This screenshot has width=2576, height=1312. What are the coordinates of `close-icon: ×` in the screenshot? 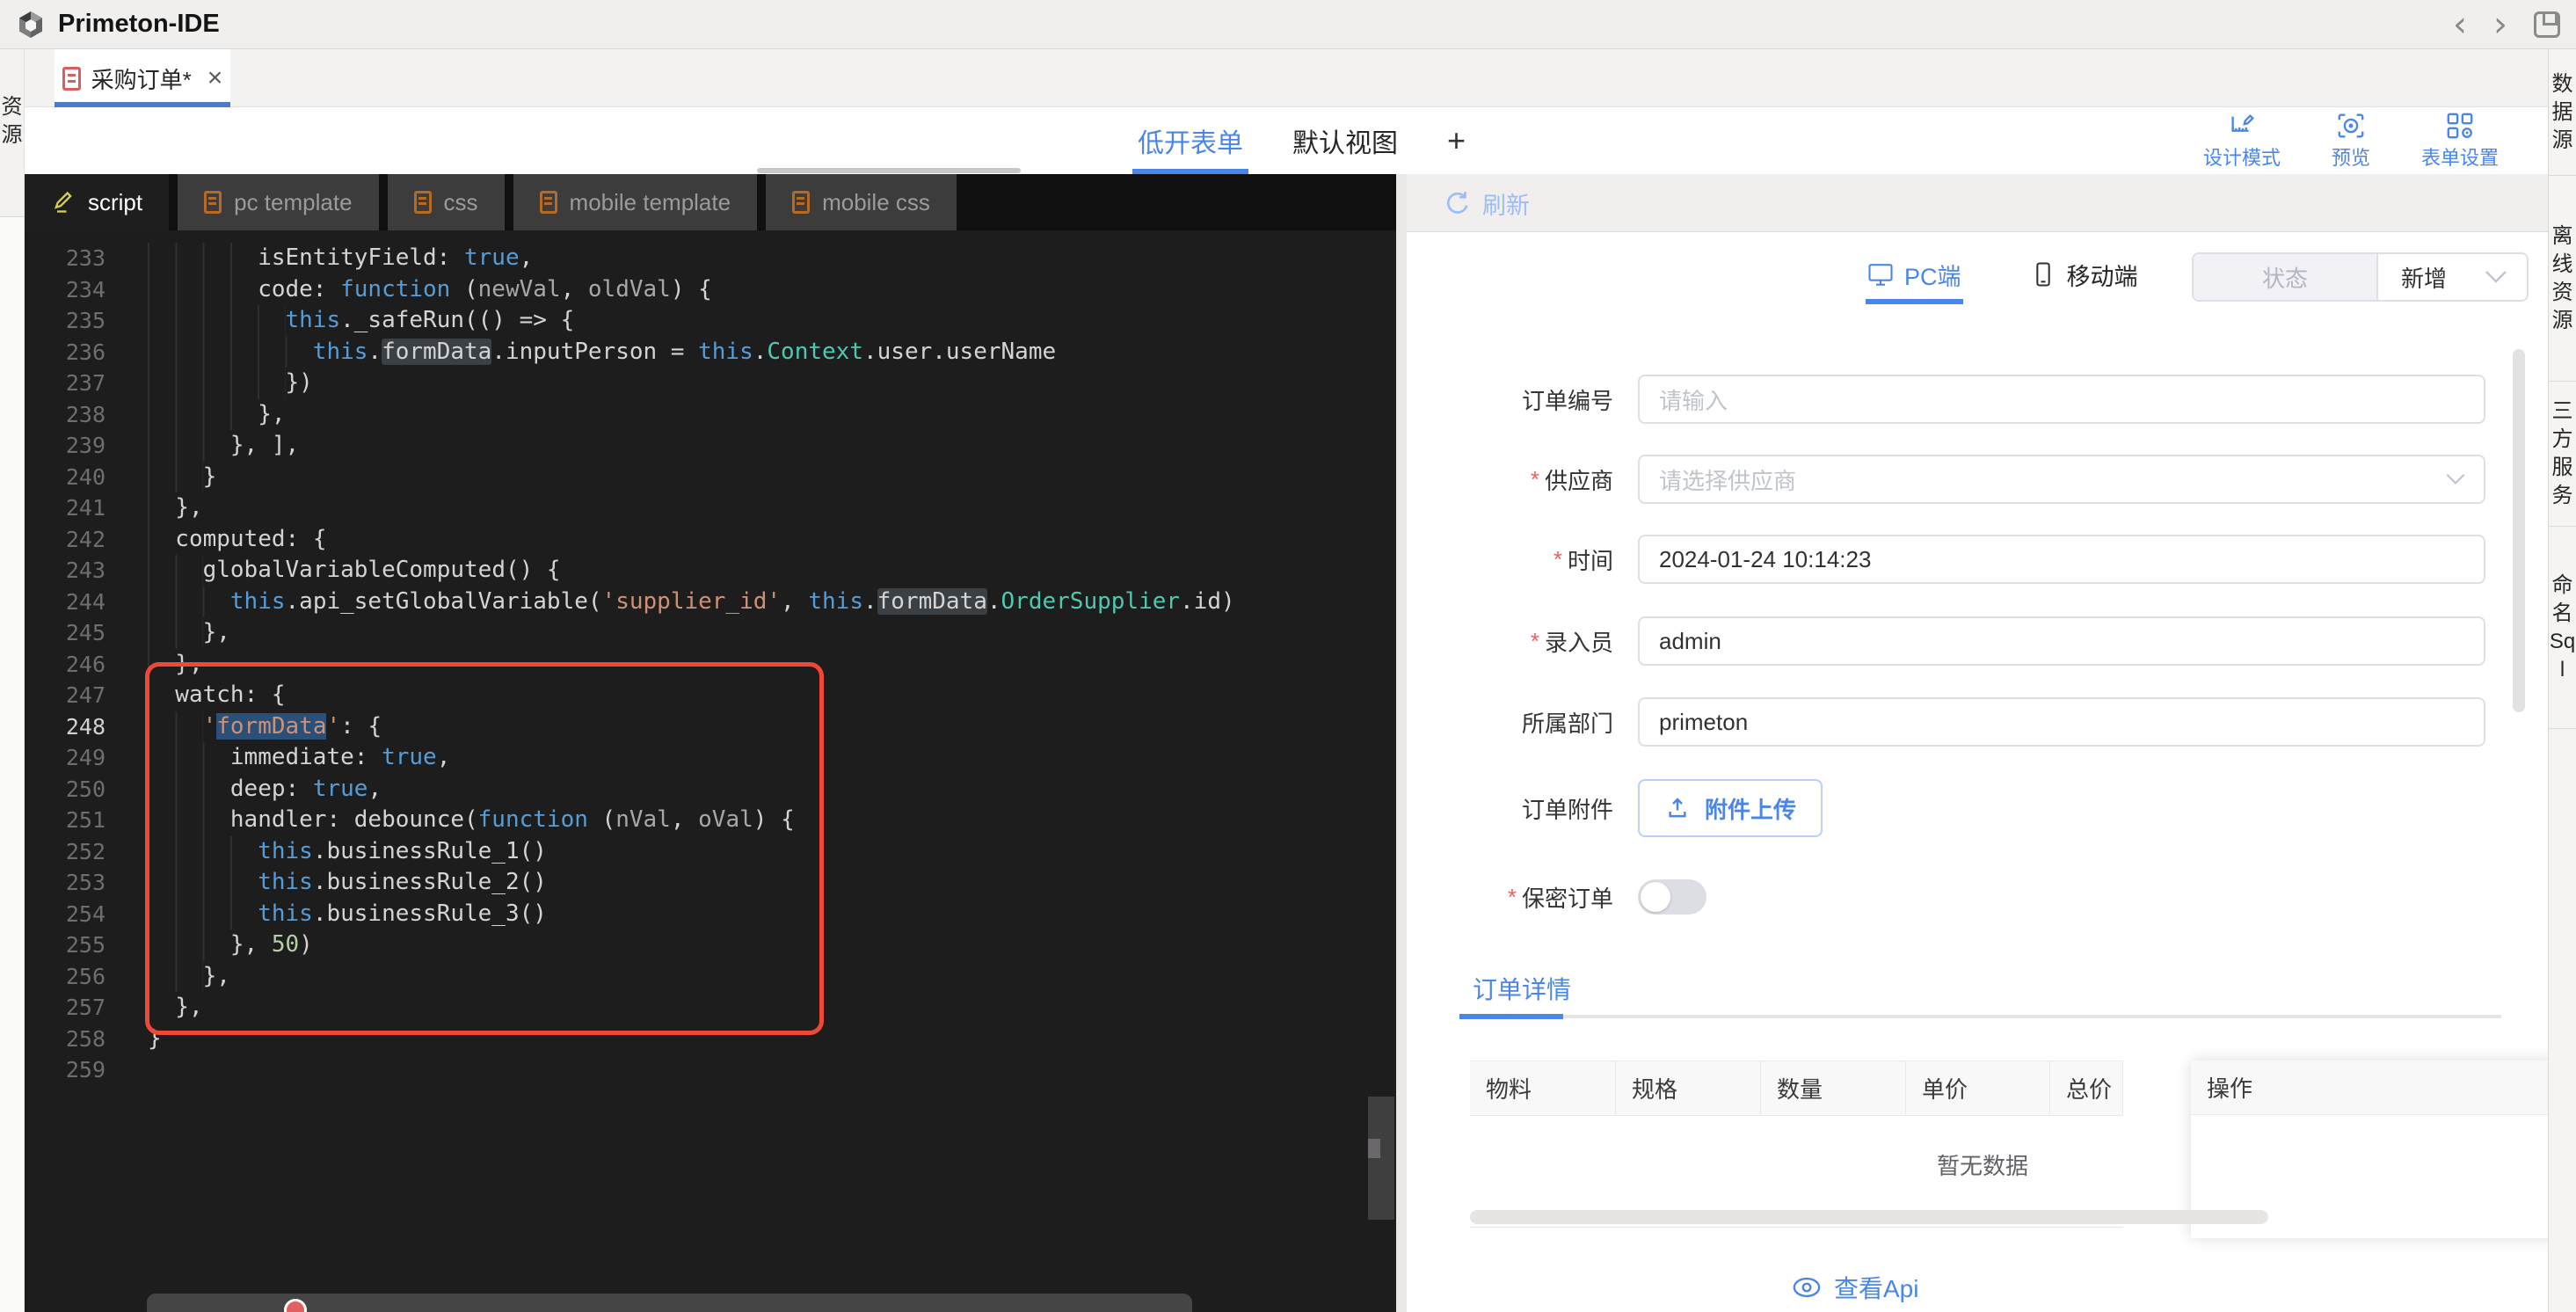 It's located at (215, 78).